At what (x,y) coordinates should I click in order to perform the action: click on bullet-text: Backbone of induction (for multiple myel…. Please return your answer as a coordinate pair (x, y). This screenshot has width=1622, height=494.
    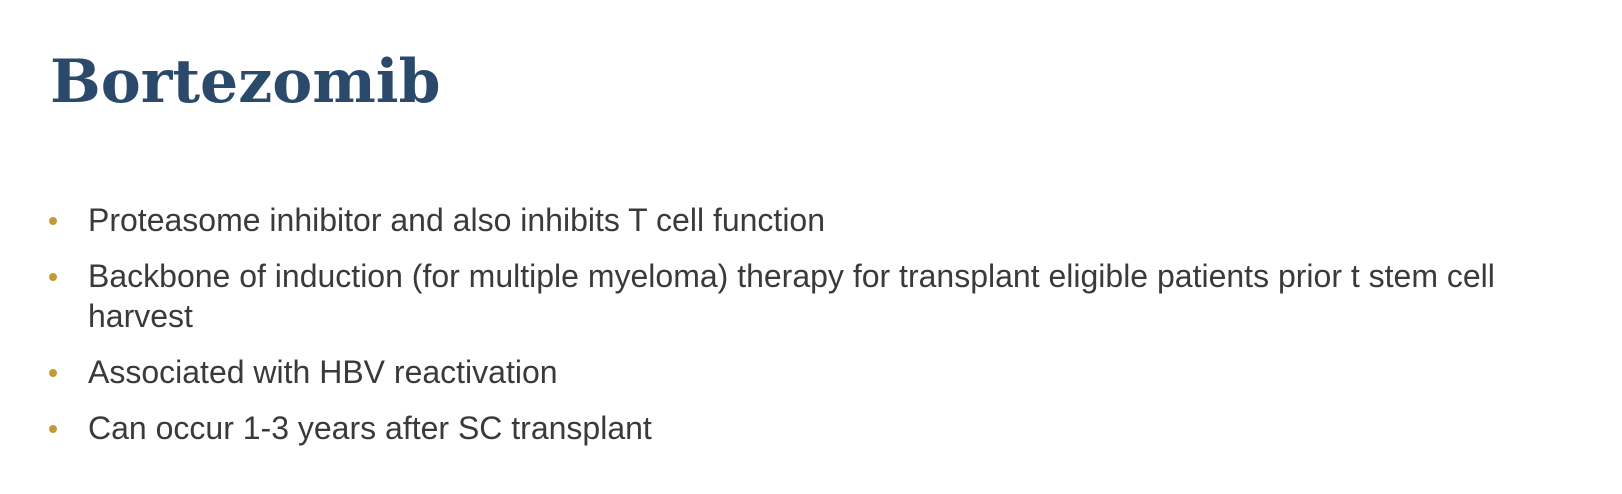
    Looking at the image, I should click on (791, 296).